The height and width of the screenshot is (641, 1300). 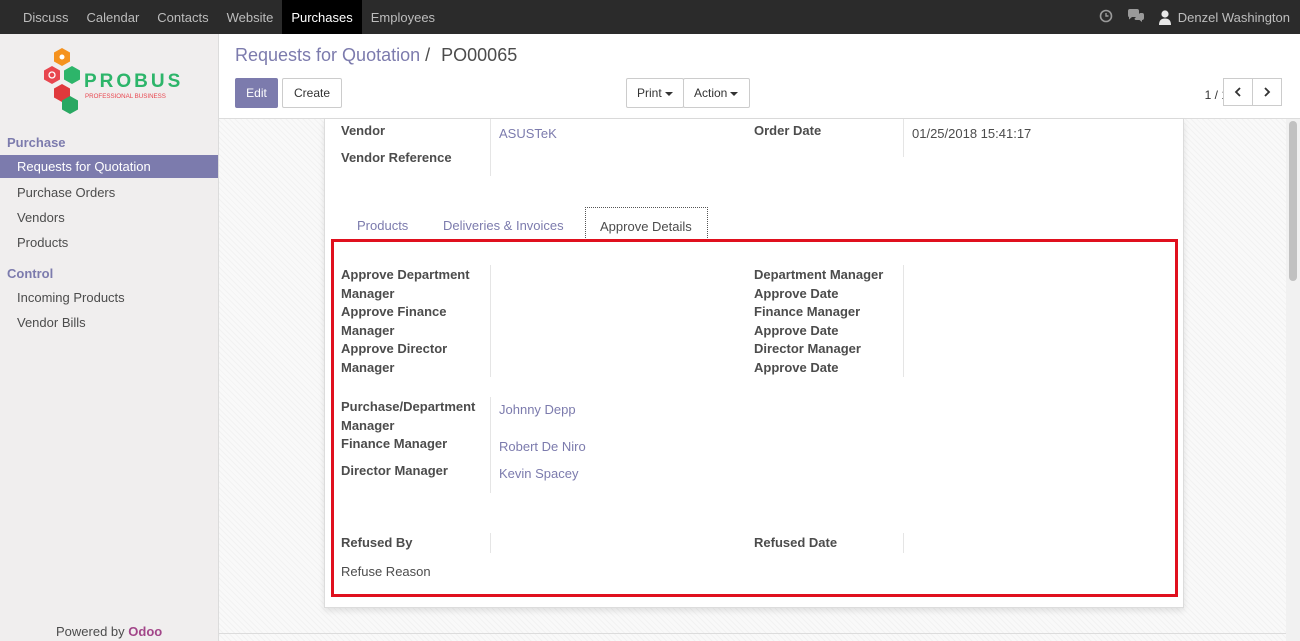 I want to click on breadcrumb-current: PO00065, so click(x=479, y=55).